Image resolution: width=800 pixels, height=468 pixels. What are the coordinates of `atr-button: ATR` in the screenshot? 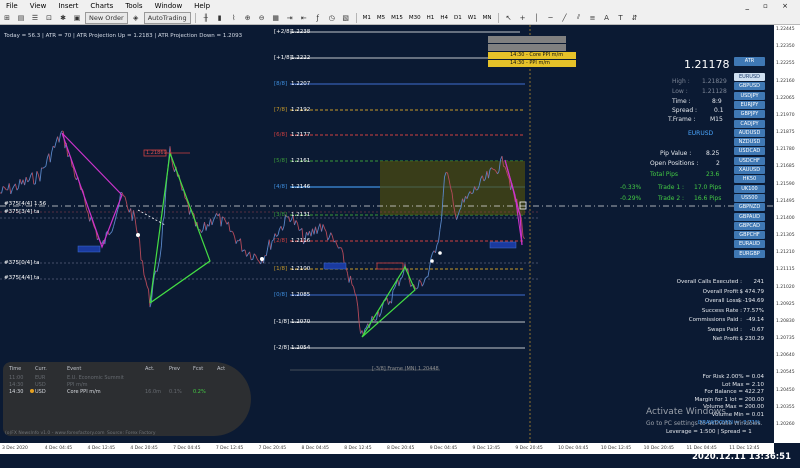 It's located at (749, 61).